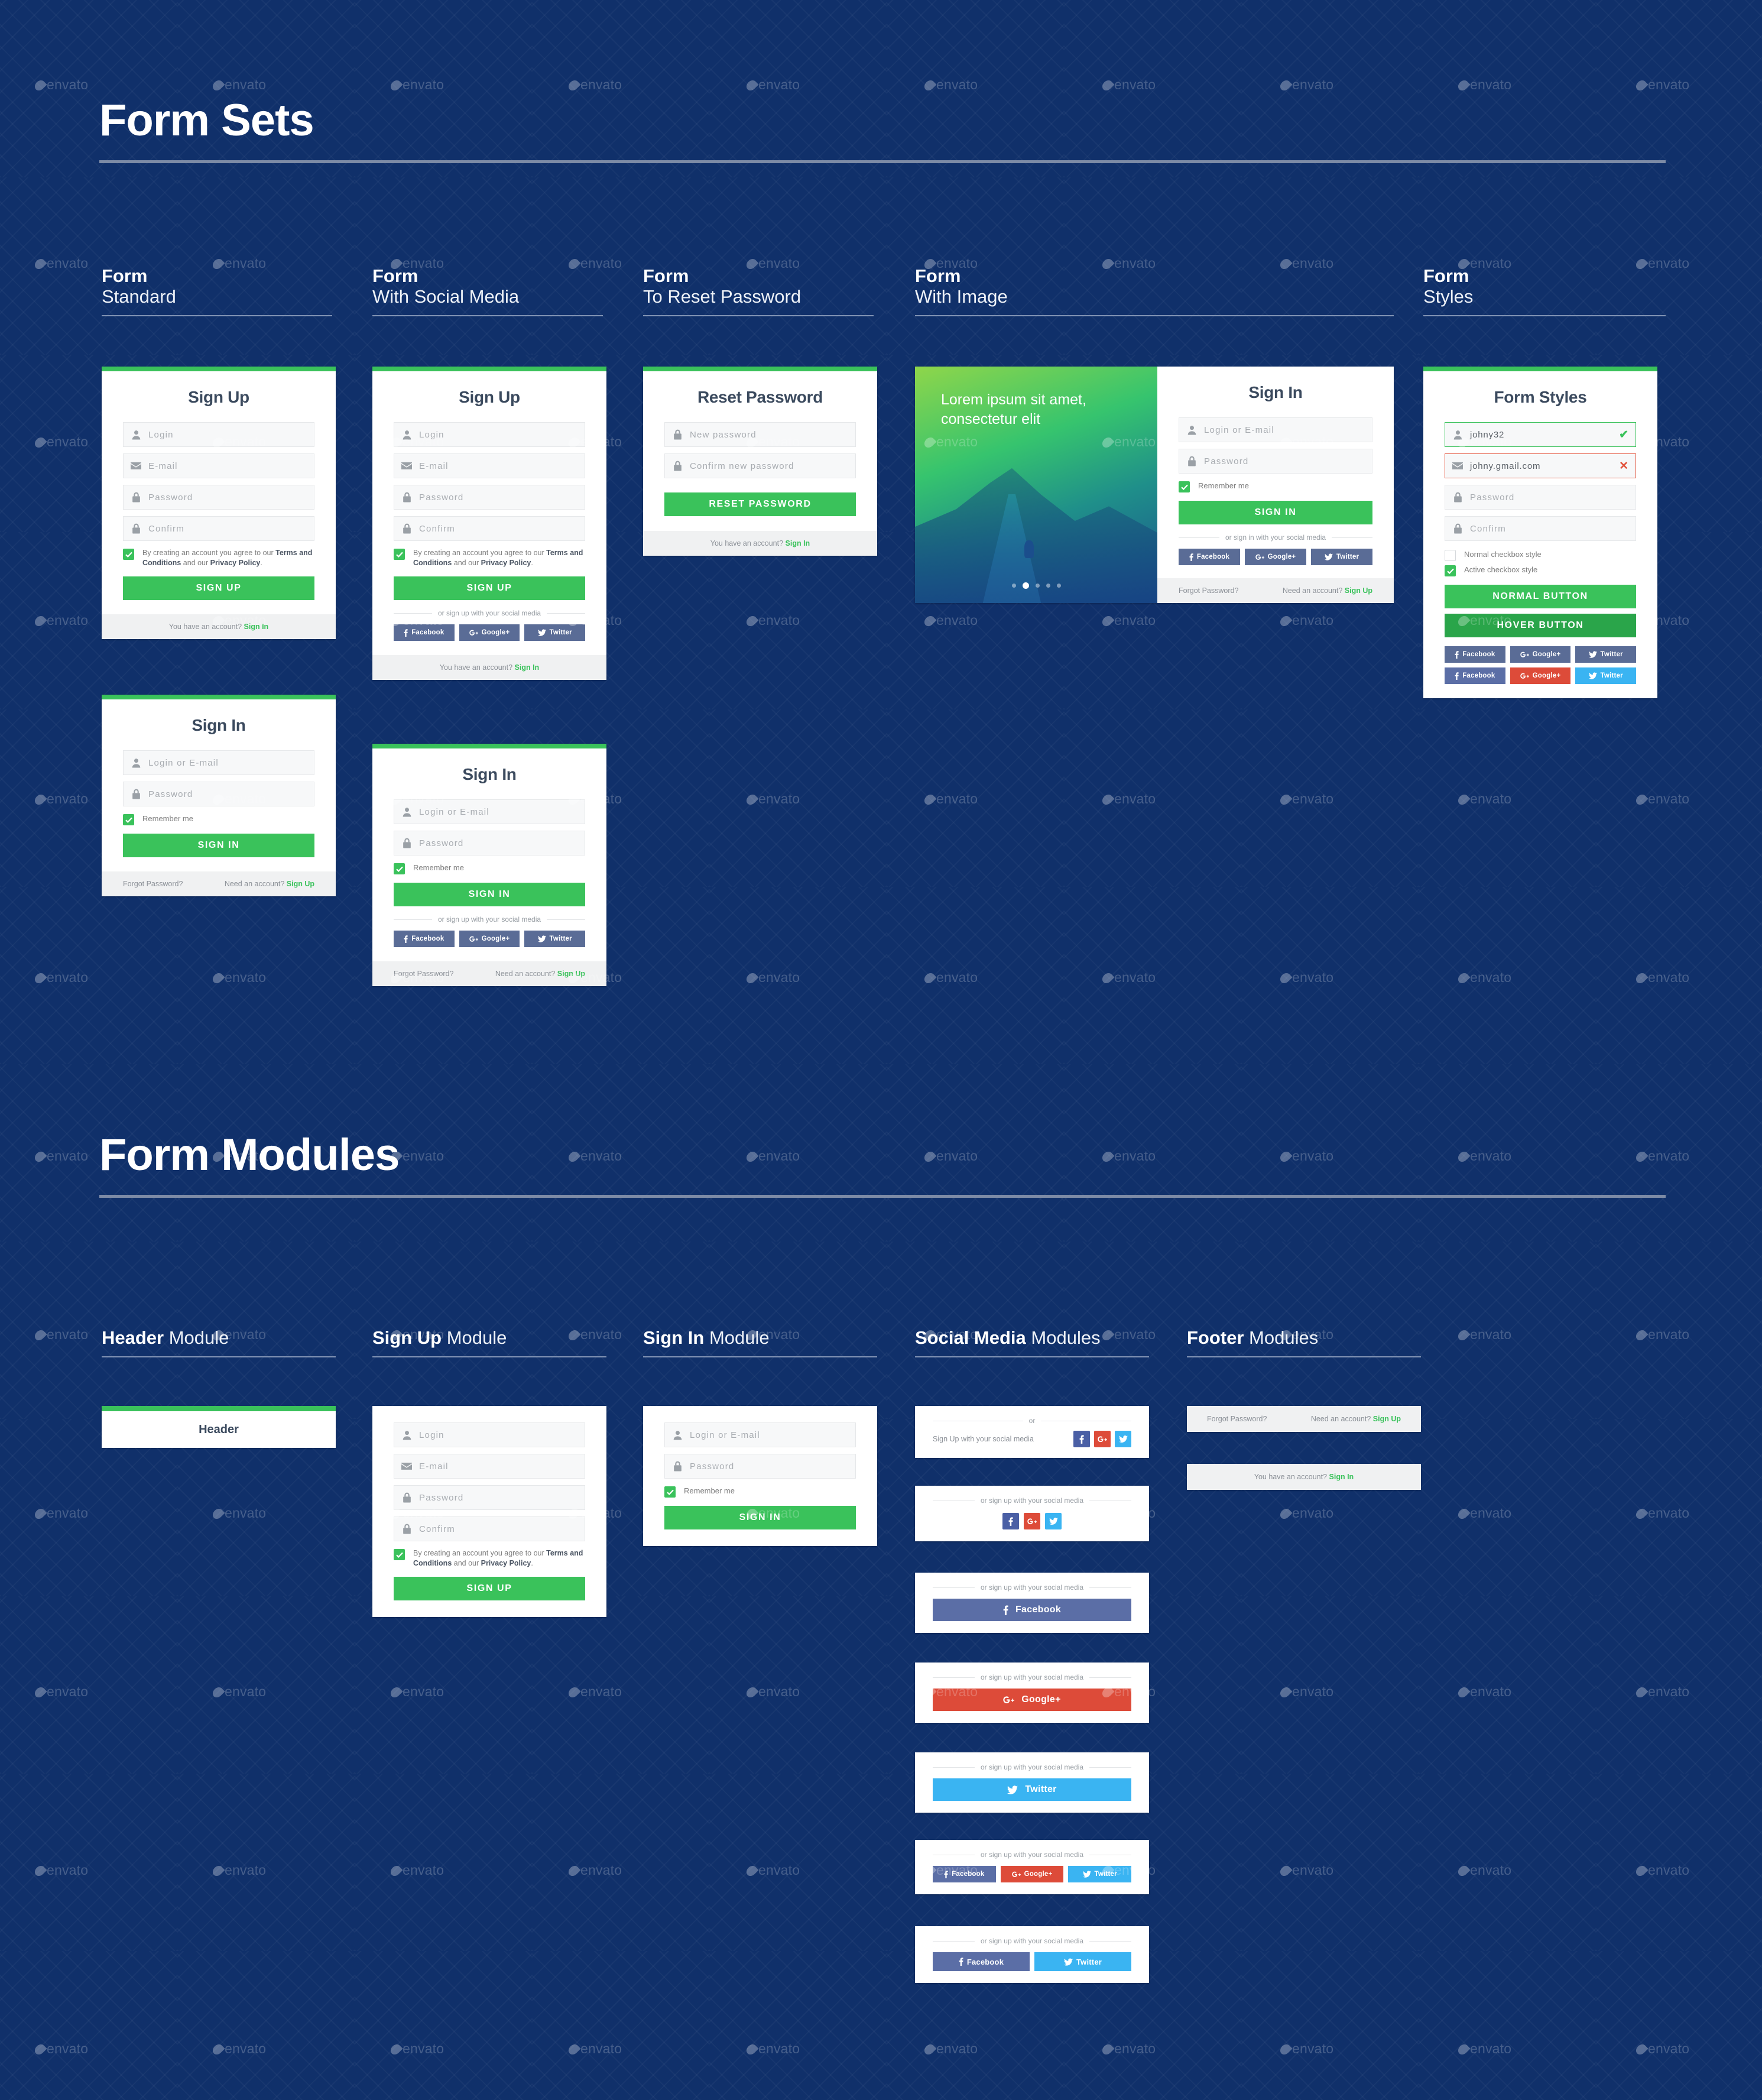 This screenshot has width=1762, height=2100. I want to click on field-email-invalid: johny.gmail.com ✕, so click(1540, 465).